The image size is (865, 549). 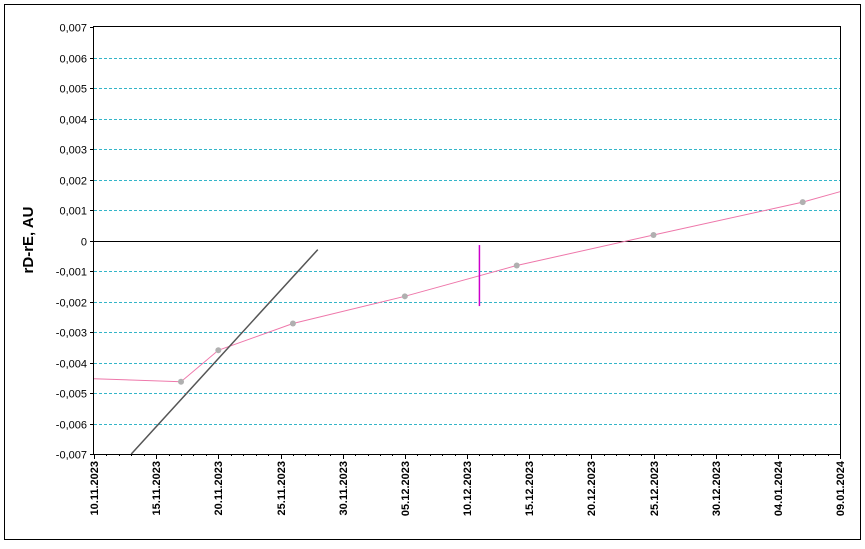 I want to click on x-tick-label: 05.12.2023, so click(x=406, y=488).